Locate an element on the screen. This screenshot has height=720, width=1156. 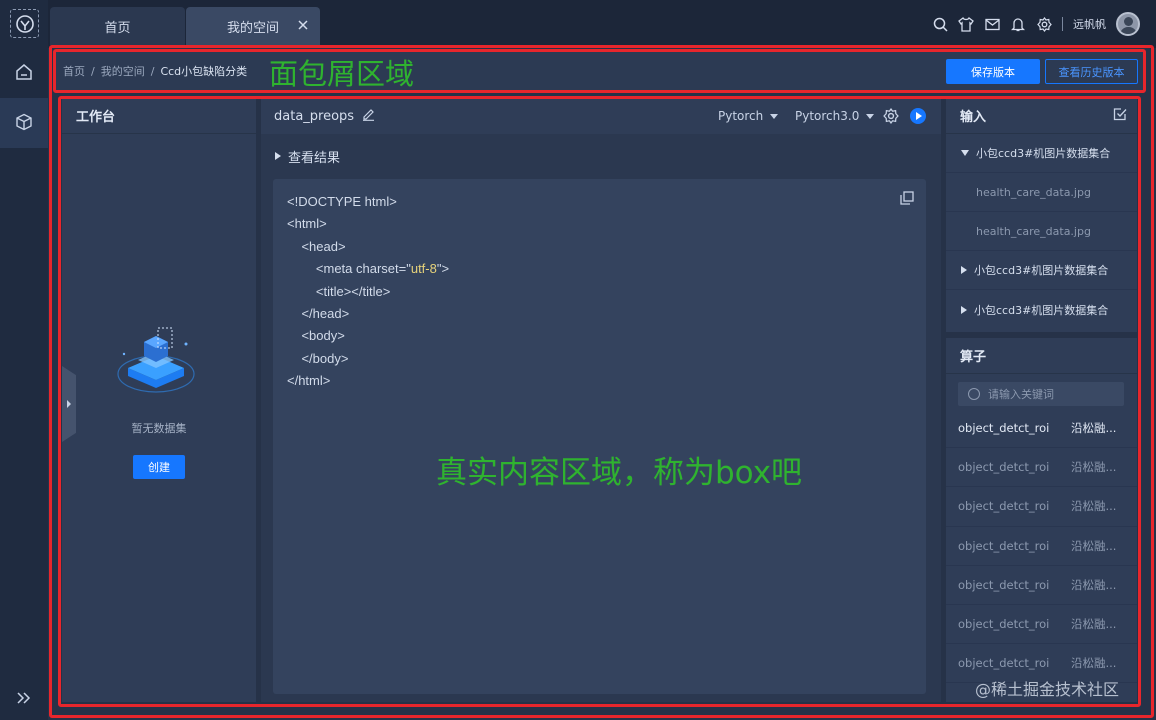
caret-down-icon is located at coordinates (965, 153).